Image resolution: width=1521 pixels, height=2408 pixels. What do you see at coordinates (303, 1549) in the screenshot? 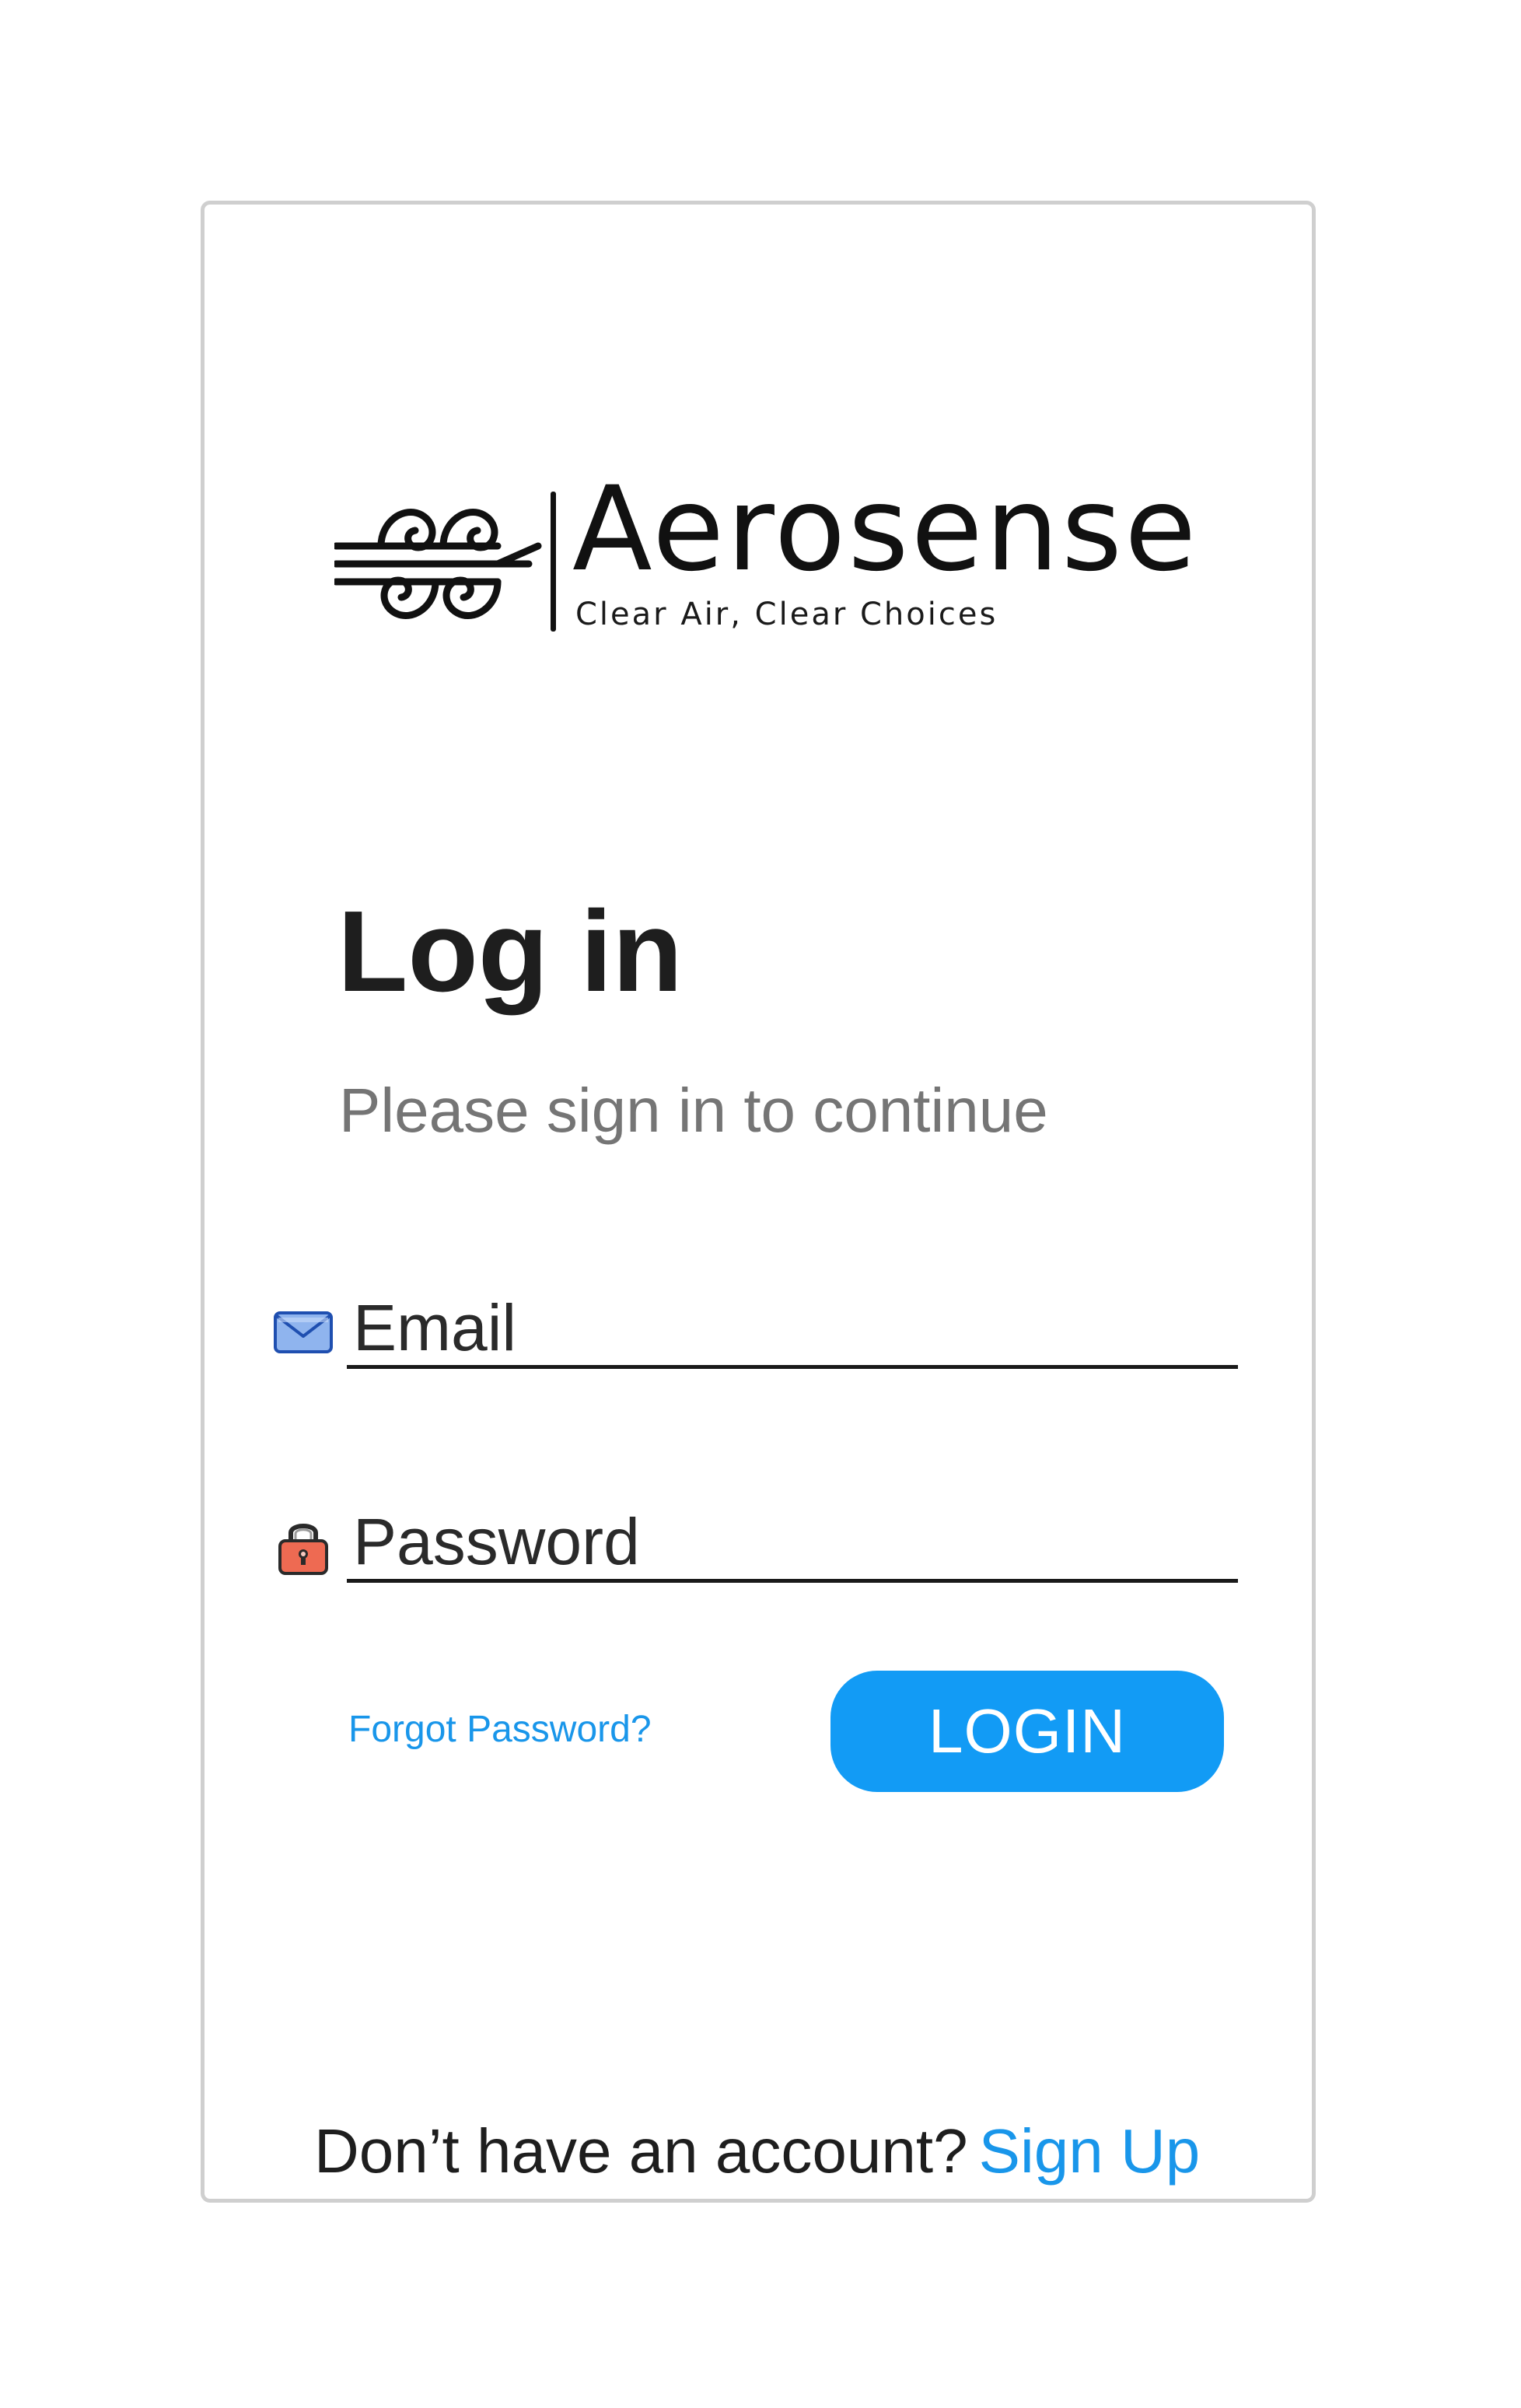
I see `lock-icon` at bounding box center [303, 1549].